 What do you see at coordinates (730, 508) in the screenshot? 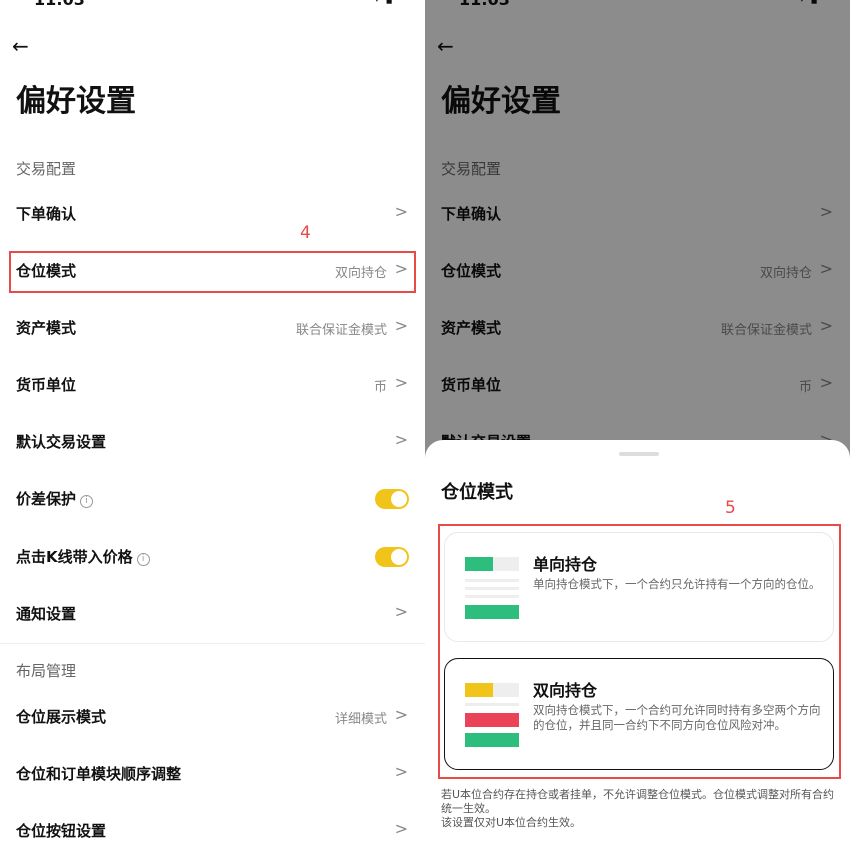
I see `annotation-number: 5` at bounding box center [730, 508].